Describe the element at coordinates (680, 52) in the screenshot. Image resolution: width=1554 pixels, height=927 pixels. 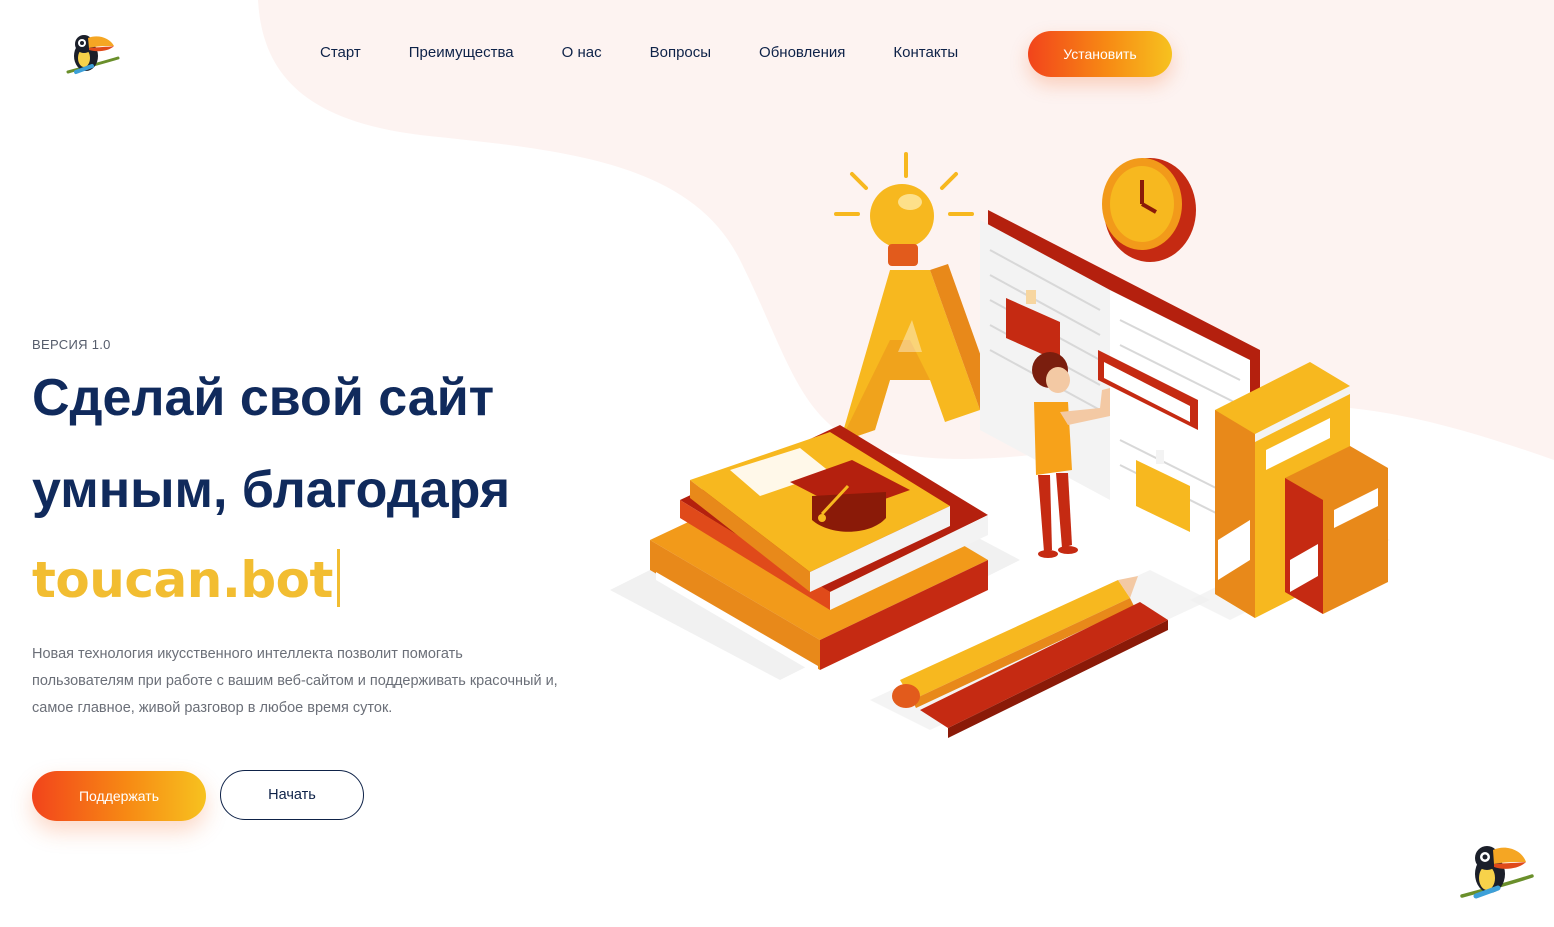
I see `nav-item-faq: Вопросы` at that location.